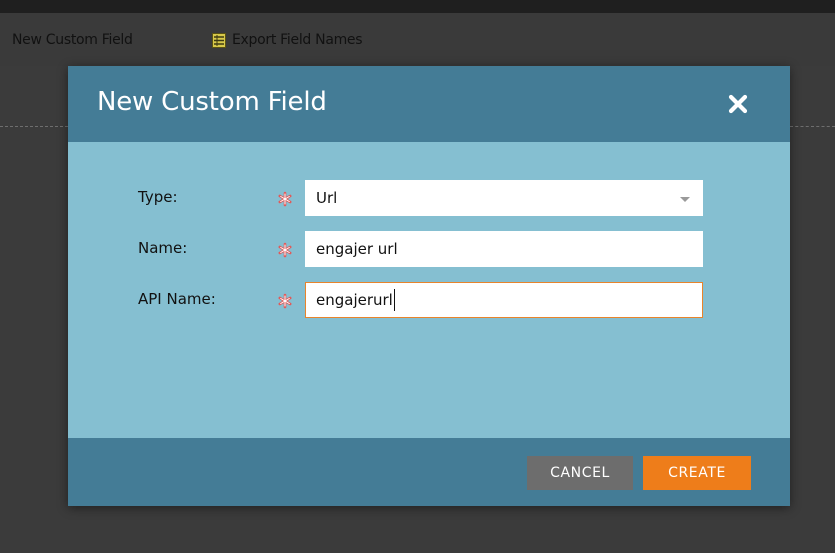 Image resolution: width=835 pixels, height=553 pixels. I want to click on name-input-value: engajer url, so click(357, 249).